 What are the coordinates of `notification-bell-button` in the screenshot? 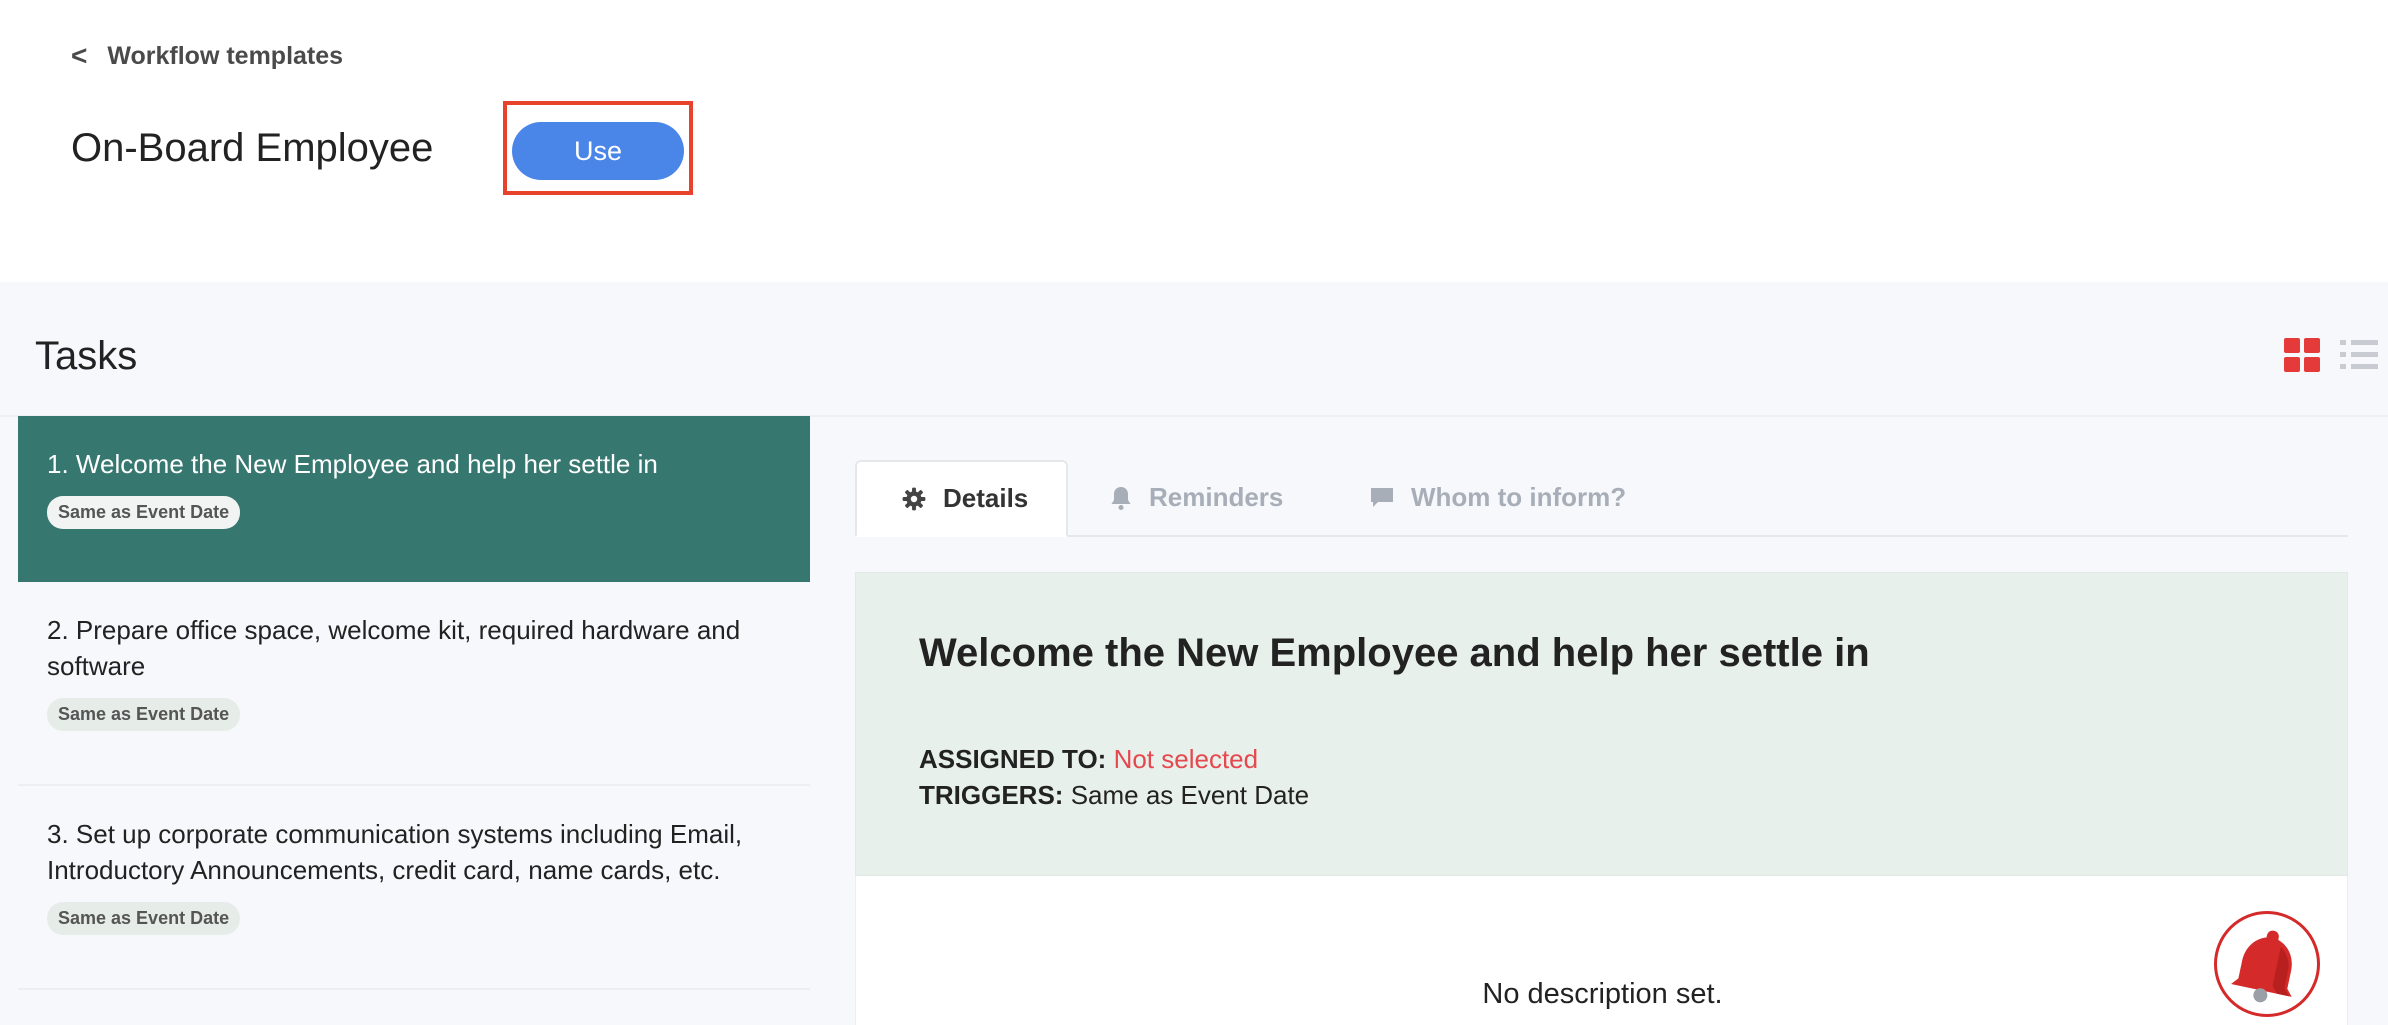 It's located at (2267, 964).